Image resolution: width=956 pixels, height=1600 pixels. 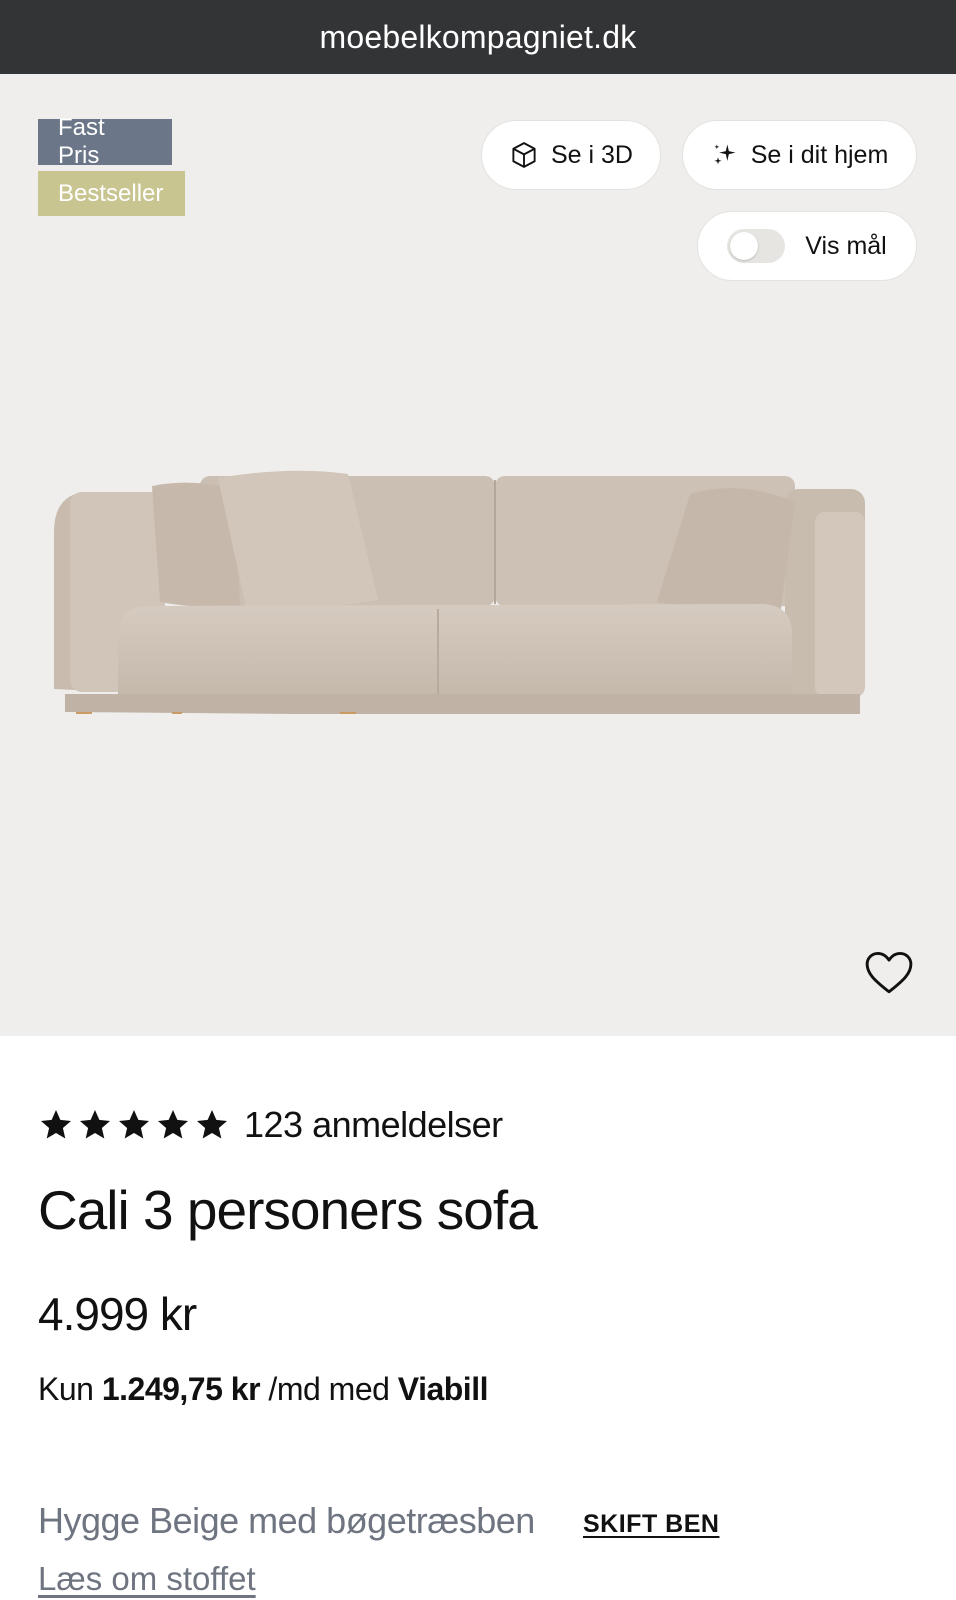 I want to click on view-in-home-button: Se i dit hjem, so click(x=799, y=155).